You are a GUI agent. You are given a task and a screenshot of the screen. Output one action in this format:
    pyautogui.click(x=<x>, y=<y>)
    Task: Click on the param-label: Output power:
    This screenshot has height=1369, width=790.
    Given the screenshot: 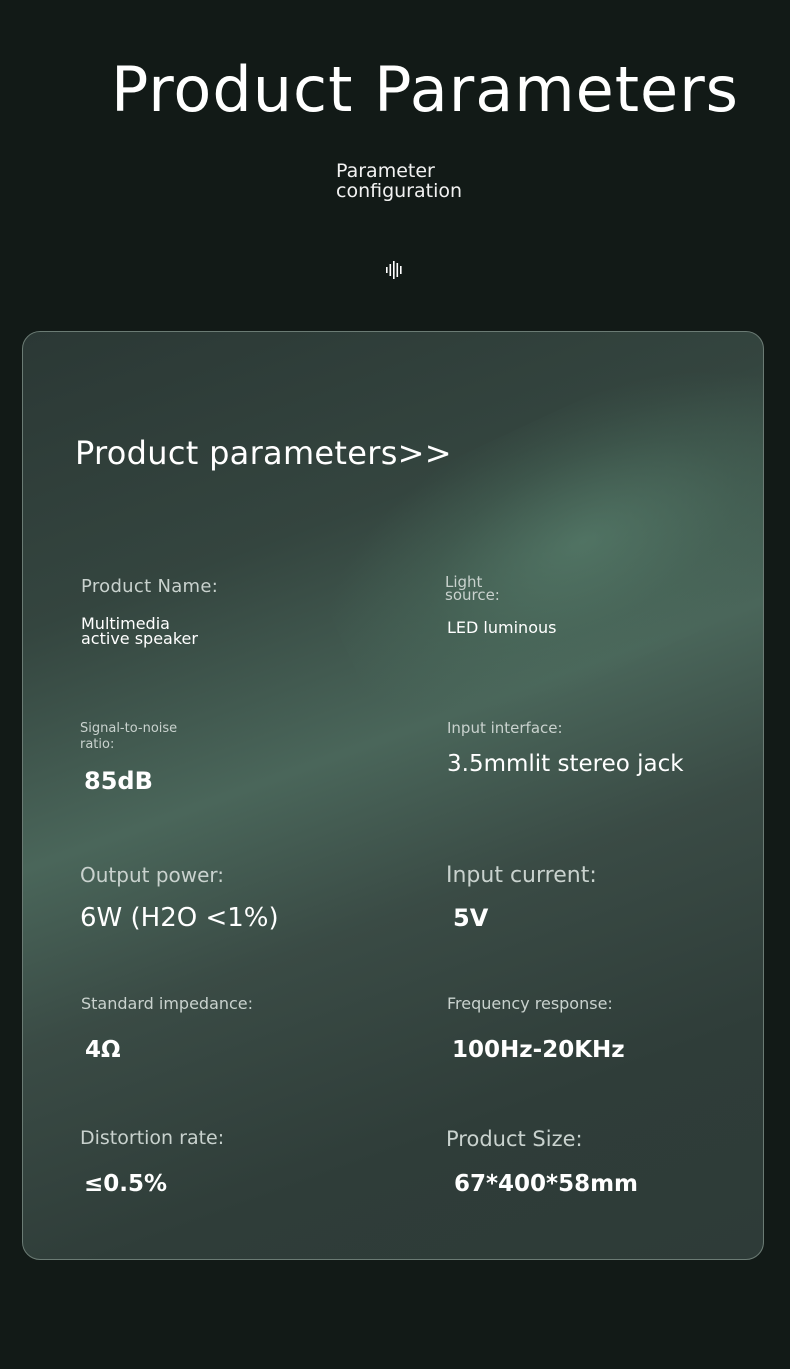 What is the action you would take?
    pyautogui.click(x=152, y=875)
    